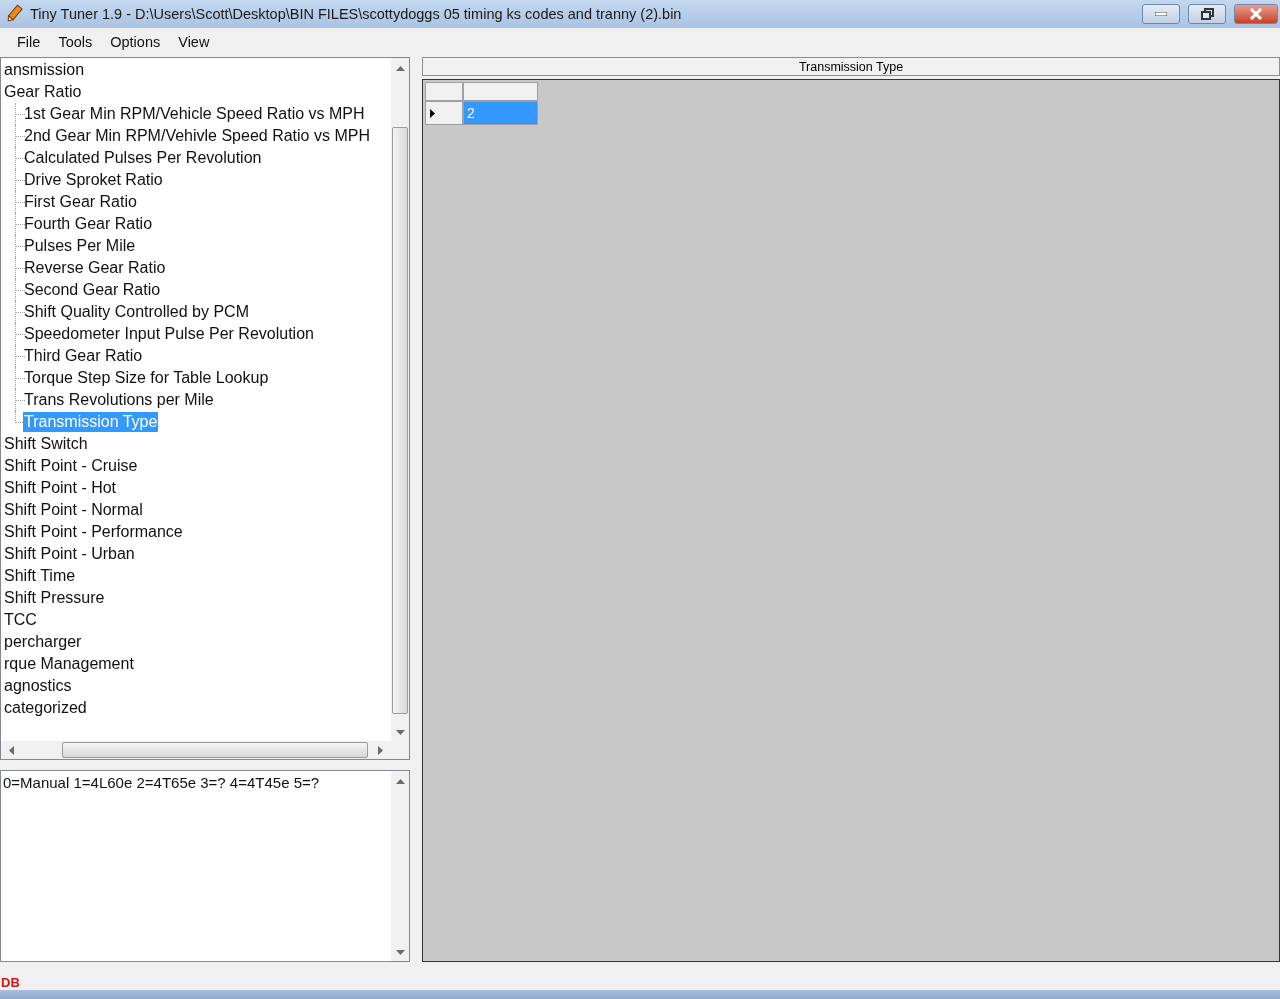  Describe the element at coordinates (444, 91) in the screenshot. I see `corner-header` at that location.